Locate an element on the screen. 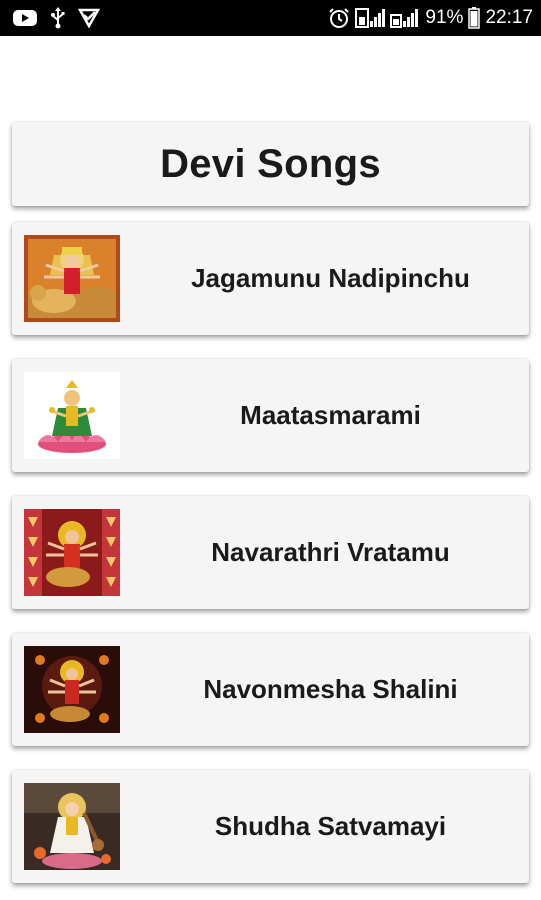 This screenshot has width=541, height=900. song-item-navarathri-vratamu: Navarathri Vratamu is located at coordinates (270, 552).